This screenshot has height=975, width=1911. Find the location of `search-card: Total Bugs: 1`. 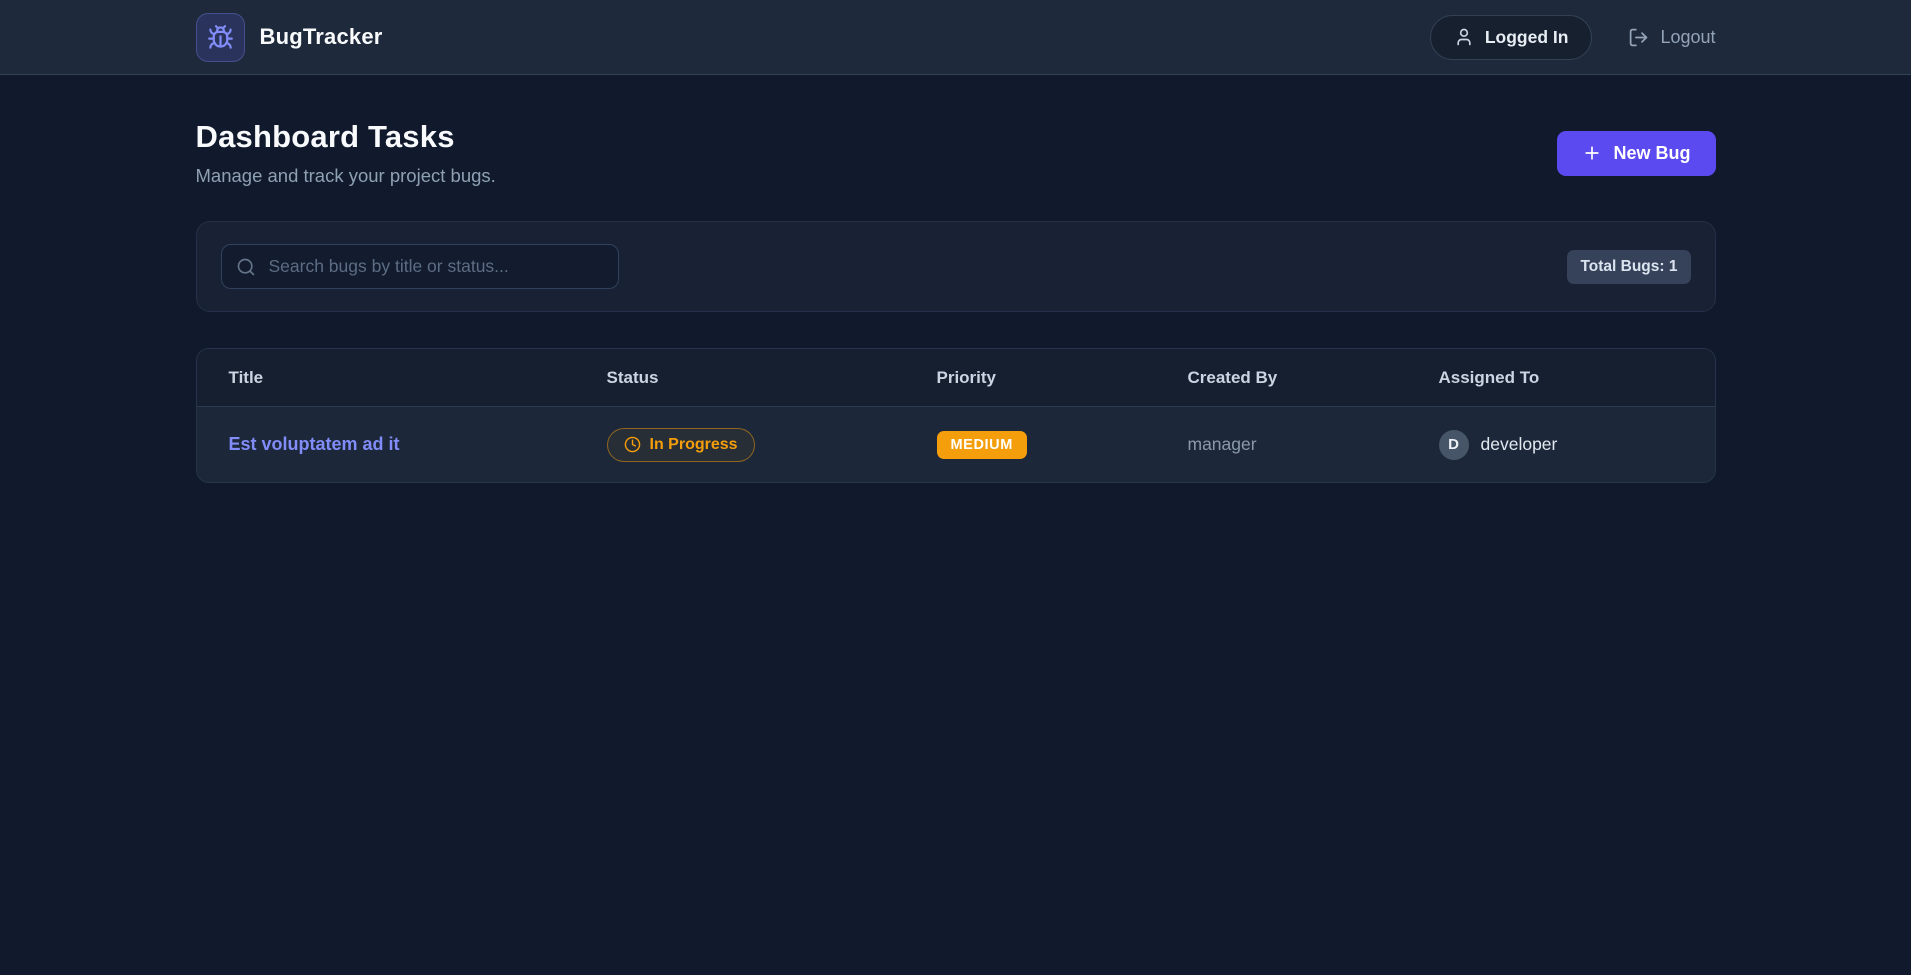

search-card: Total Bugs: 1 is located at coordinates (955, 266).